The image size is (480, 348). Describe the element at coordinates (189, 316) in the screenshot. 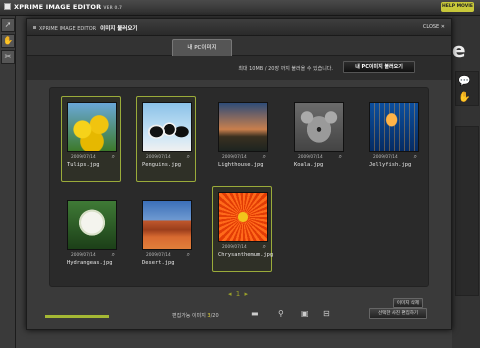

I see `editable-count-label: 편집가능 이미지` at that location.